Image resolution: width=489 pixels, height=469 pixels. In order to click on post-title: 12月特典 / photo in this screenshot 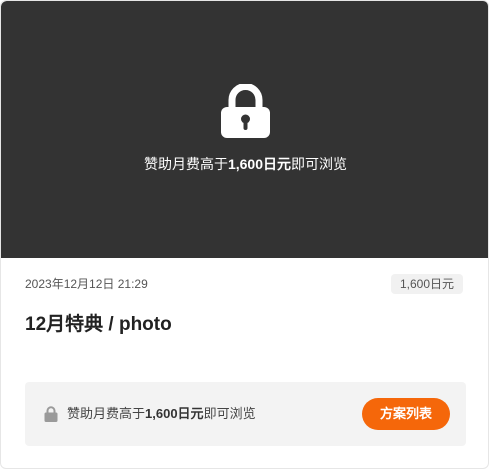, I will do `click(98, 325)`.